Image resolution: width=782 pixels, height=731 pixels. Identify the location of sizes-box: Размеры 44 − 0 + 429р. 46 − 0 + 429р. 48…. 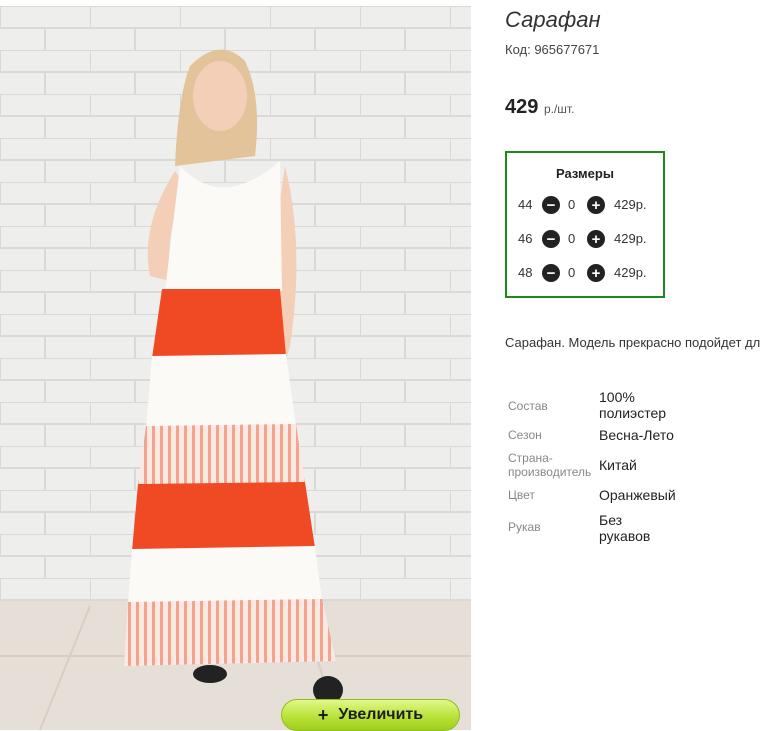
(585, 224).